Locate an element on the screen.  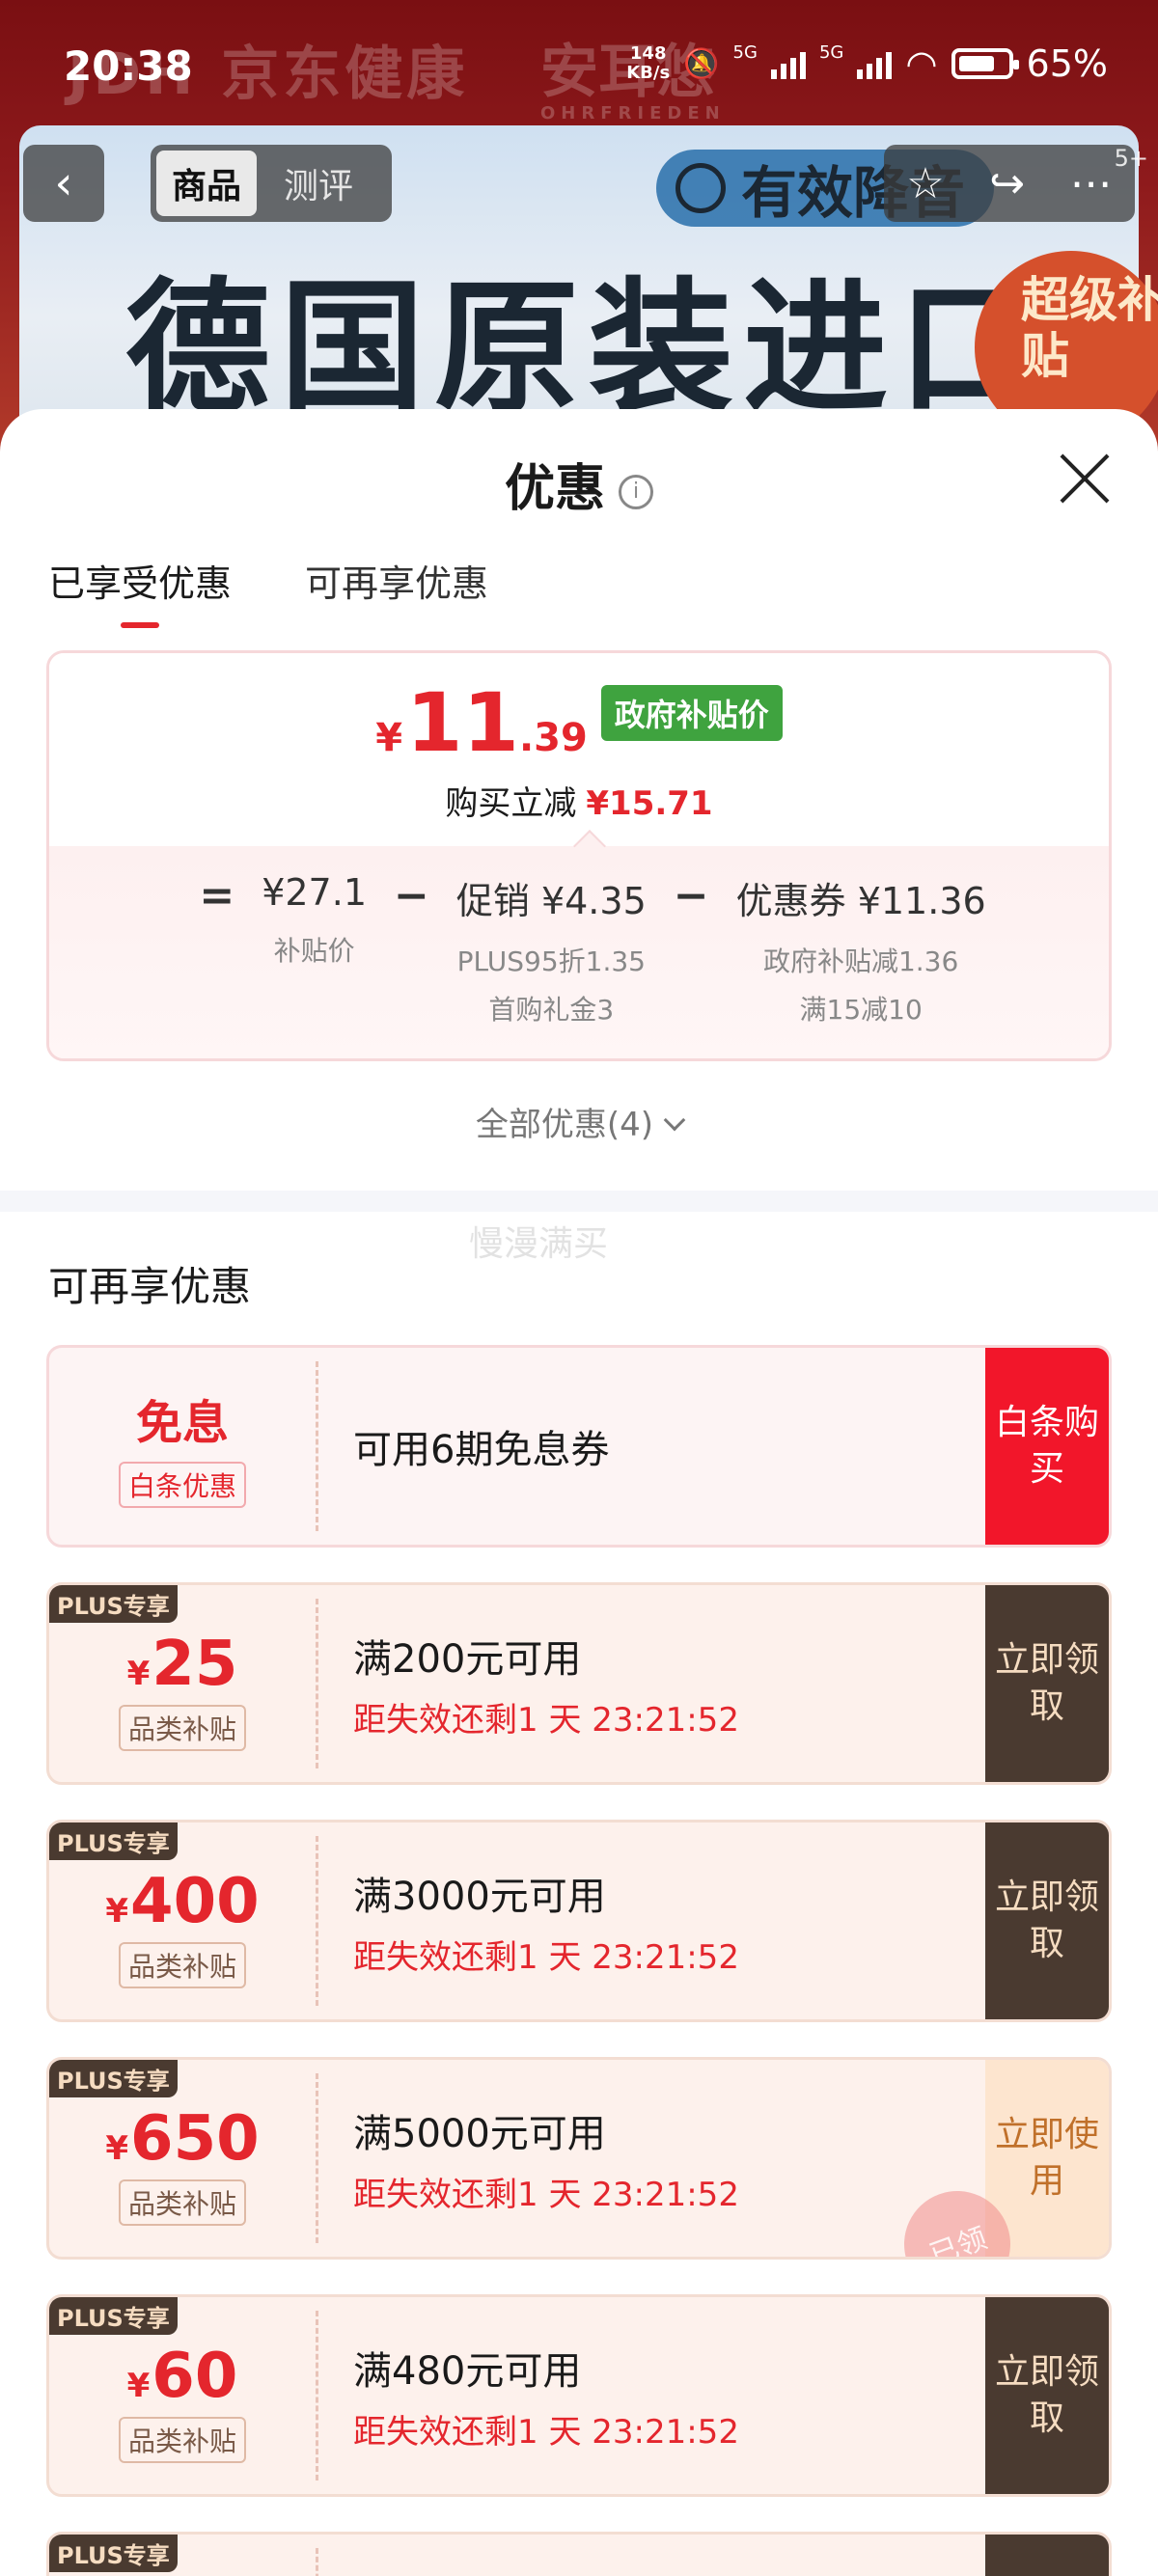
wifi-icon: ◠ is located at coordinates (921, 64).